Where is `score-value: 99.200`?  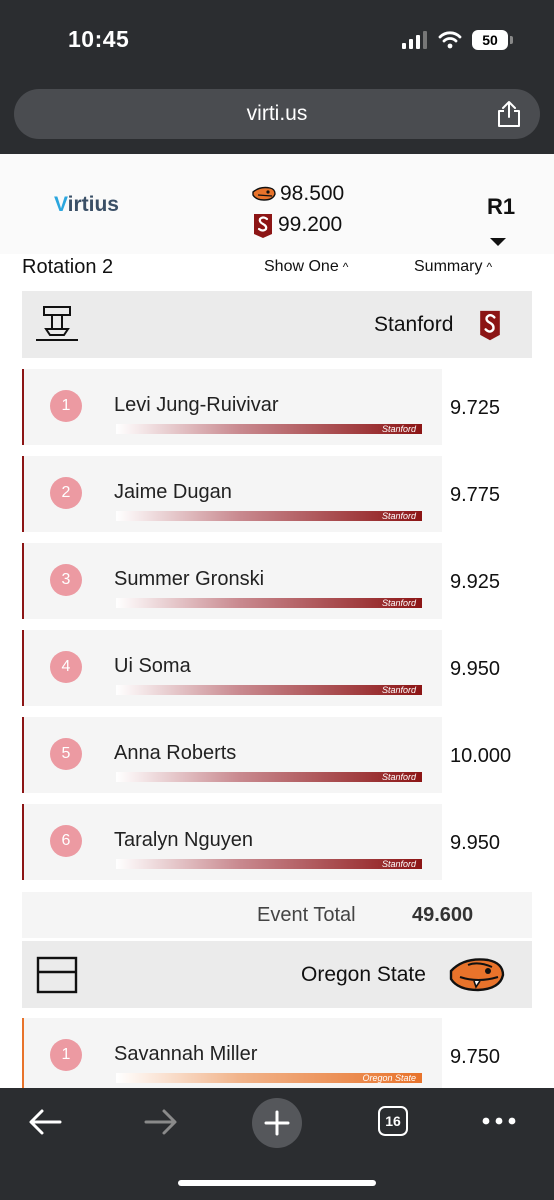 score-value: 99.200 is located at coordinates (310, 224).